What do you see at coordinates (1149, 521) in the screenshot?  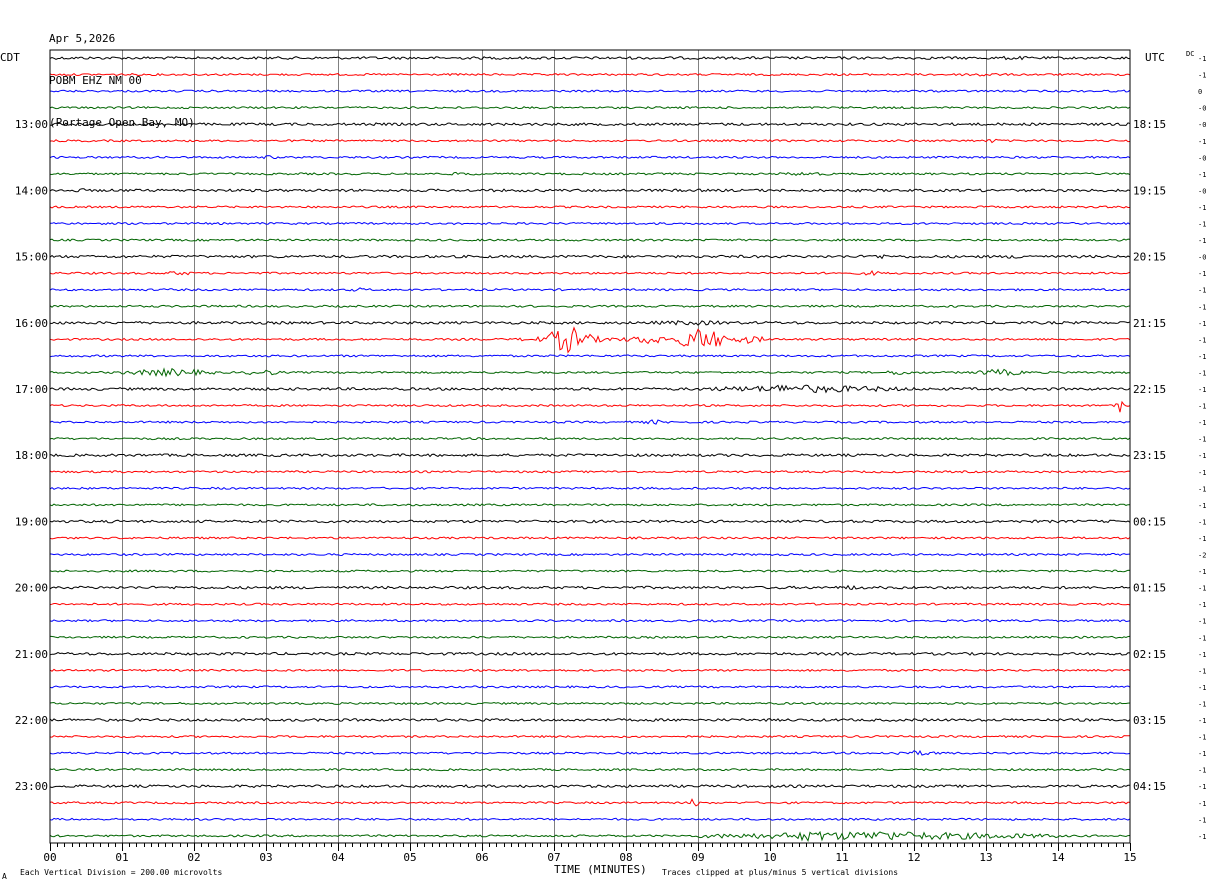 I see `utc-hour-label: 00:15` at bounding box center [1149, 521].